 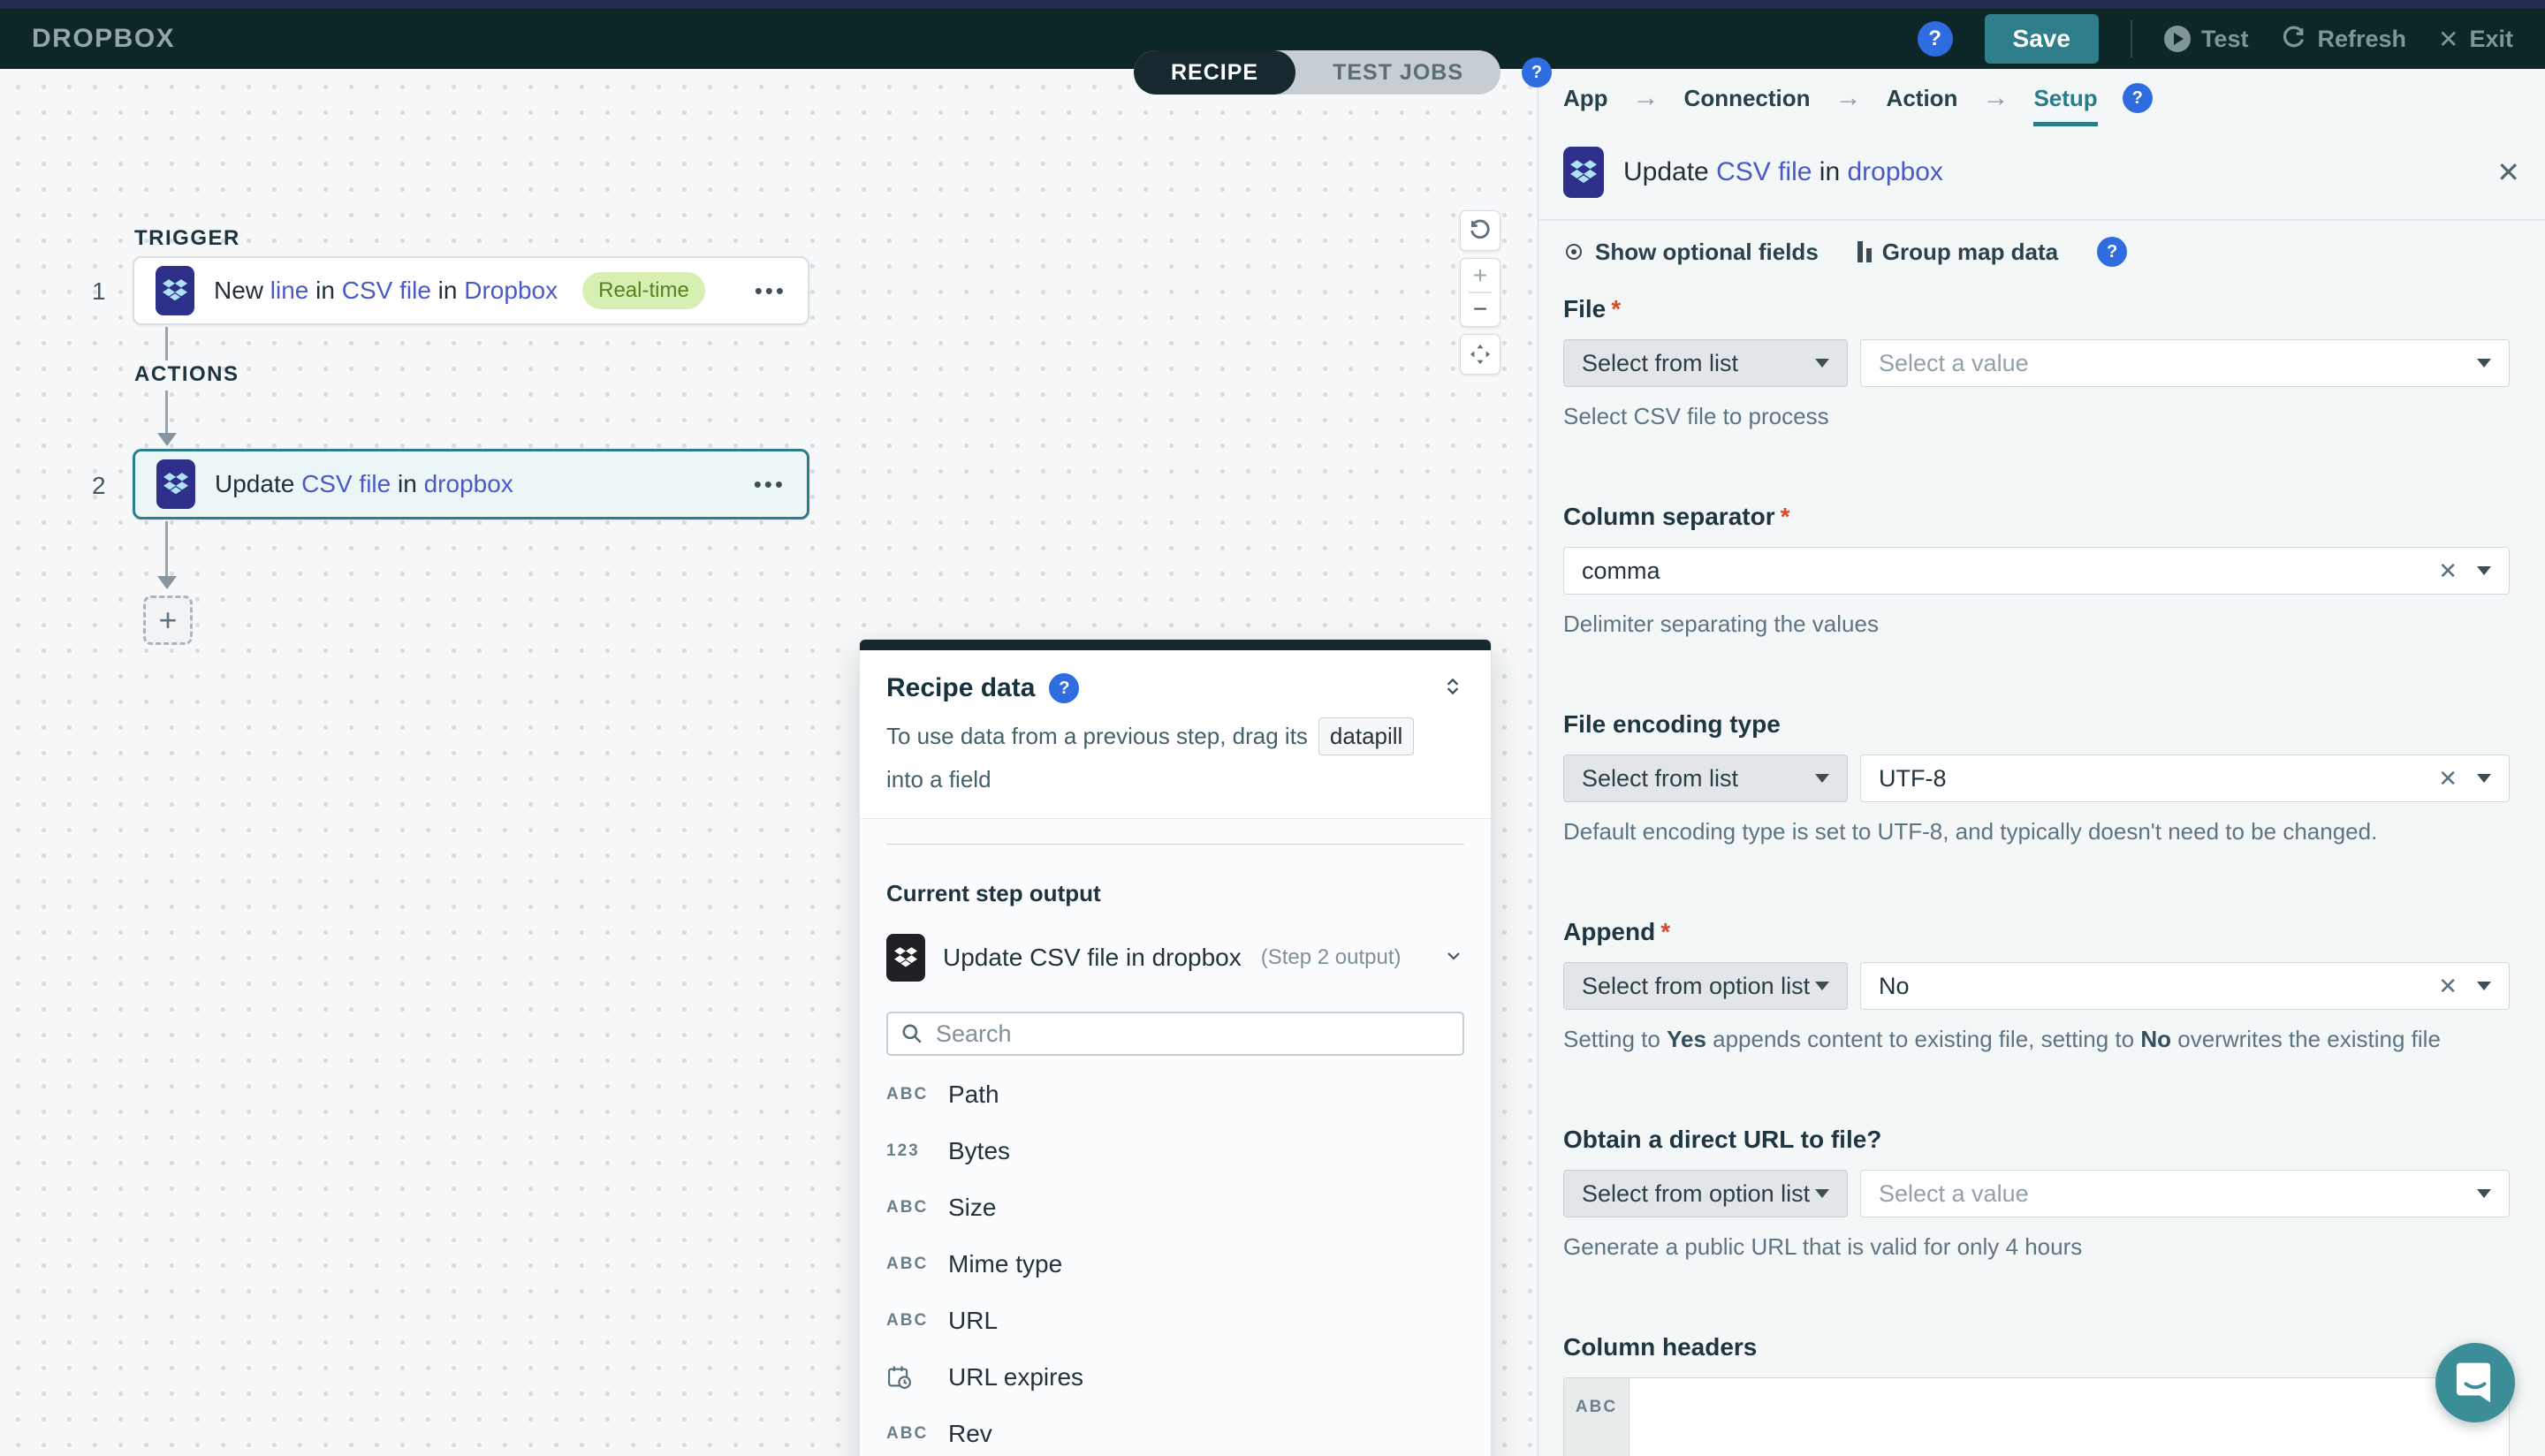 I want to click on setup-breadcrumb: App → Connection → Action → Setup ?, so click(x=2041, y=98).